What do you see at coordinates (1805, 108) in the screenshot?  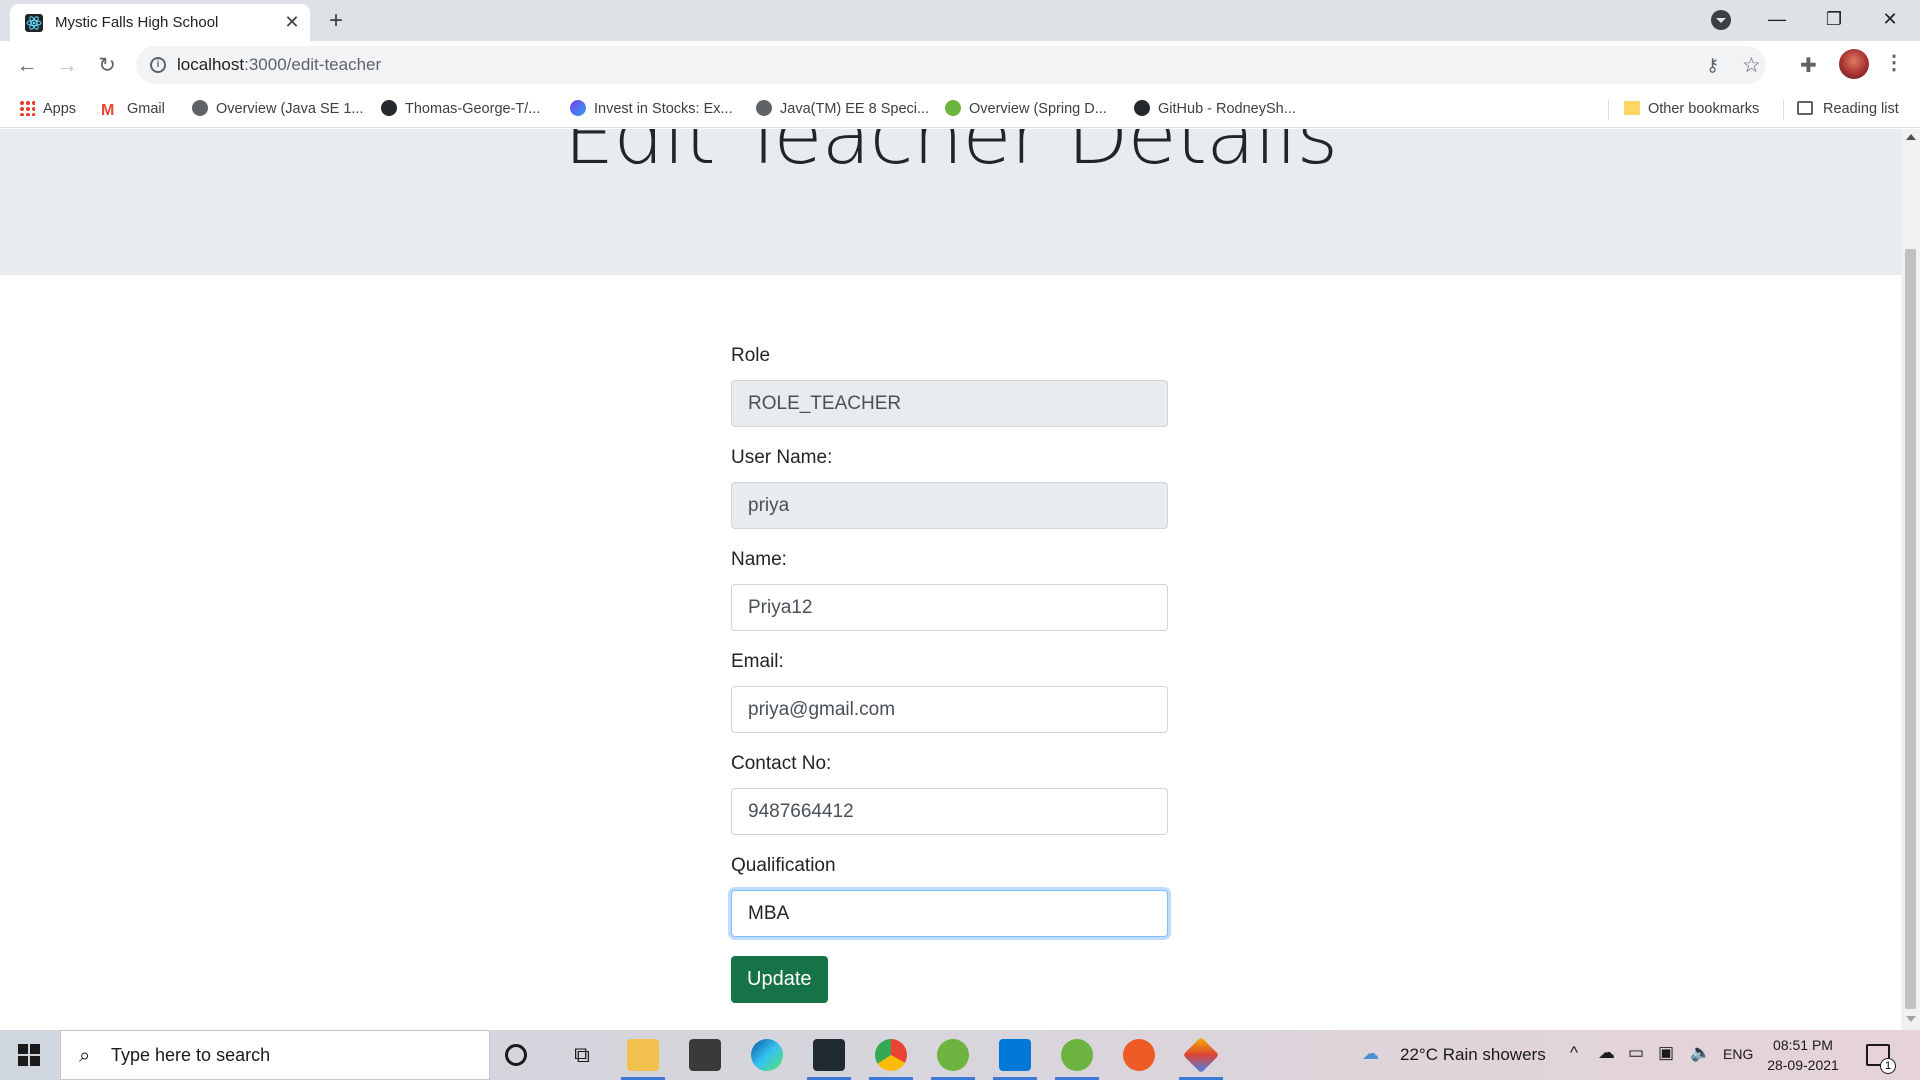 I see `reading-list-icon` at bounding box center [1805, 108].